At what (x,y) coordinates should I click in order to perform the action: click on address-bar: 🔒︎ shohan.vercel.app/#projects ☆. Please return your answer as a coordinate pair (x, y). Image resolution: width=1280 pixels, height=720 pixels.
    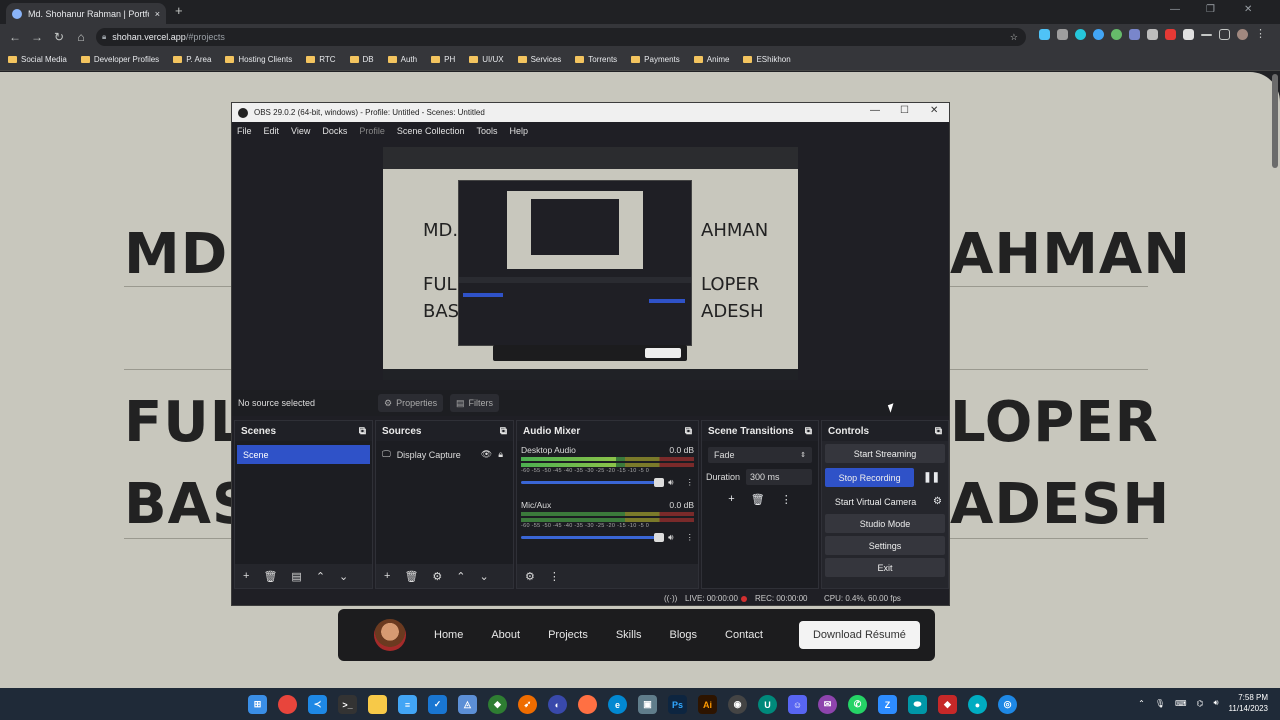
    Looking at the image, I should click on (561, 37).